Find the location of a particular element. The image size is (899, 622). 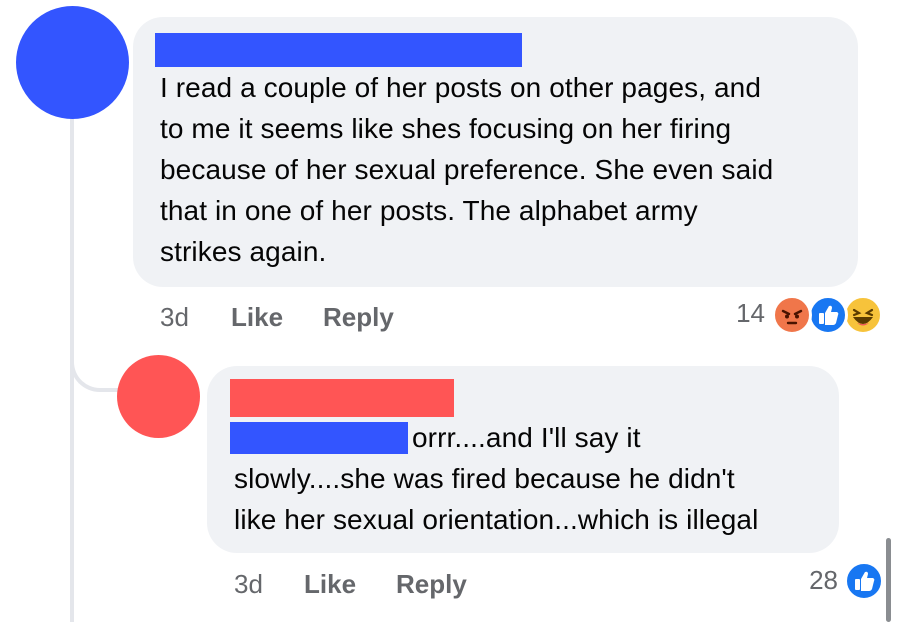

reaction-summary: 14 is located at coordinates (795, 315).